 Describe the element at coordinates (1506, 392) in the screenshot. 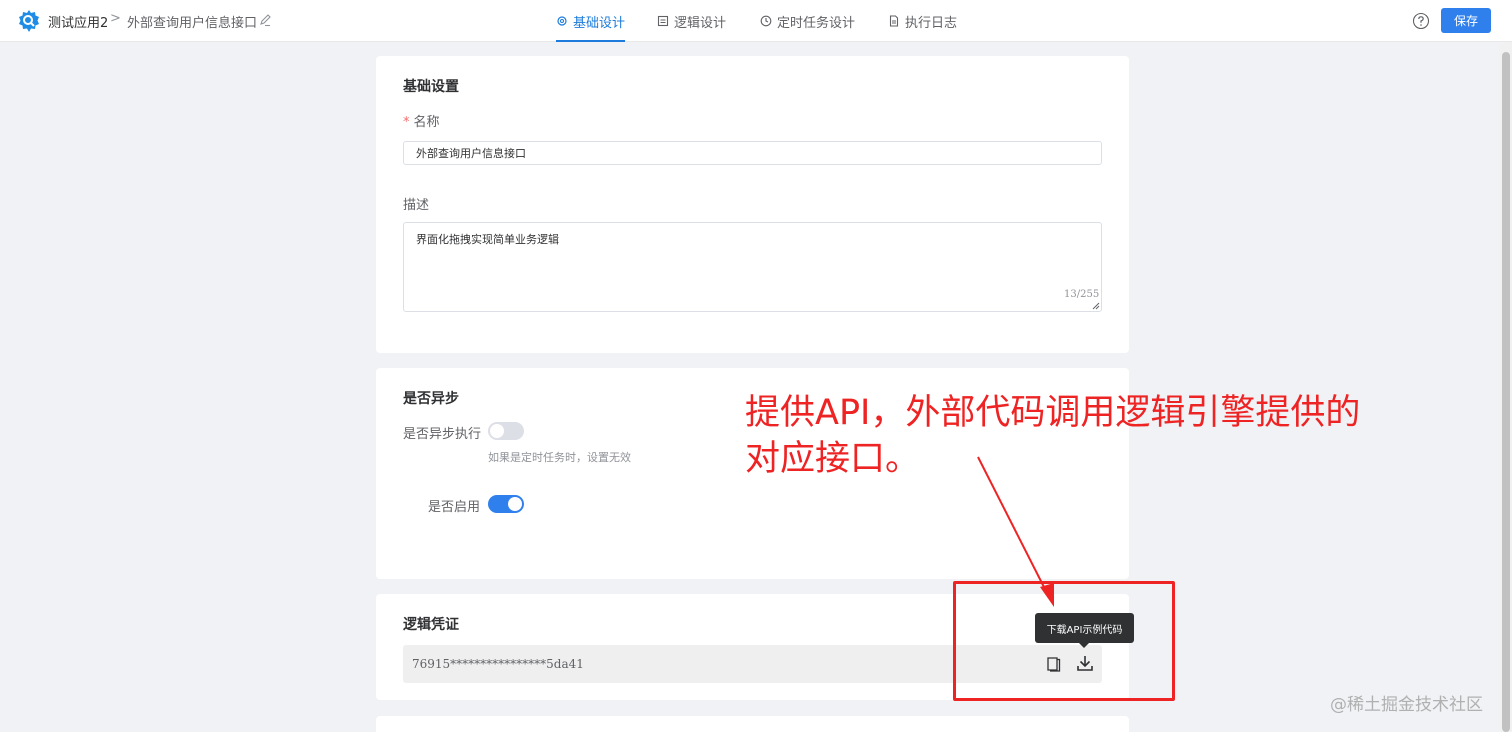

I see `scrollbar-thumb` at that location.